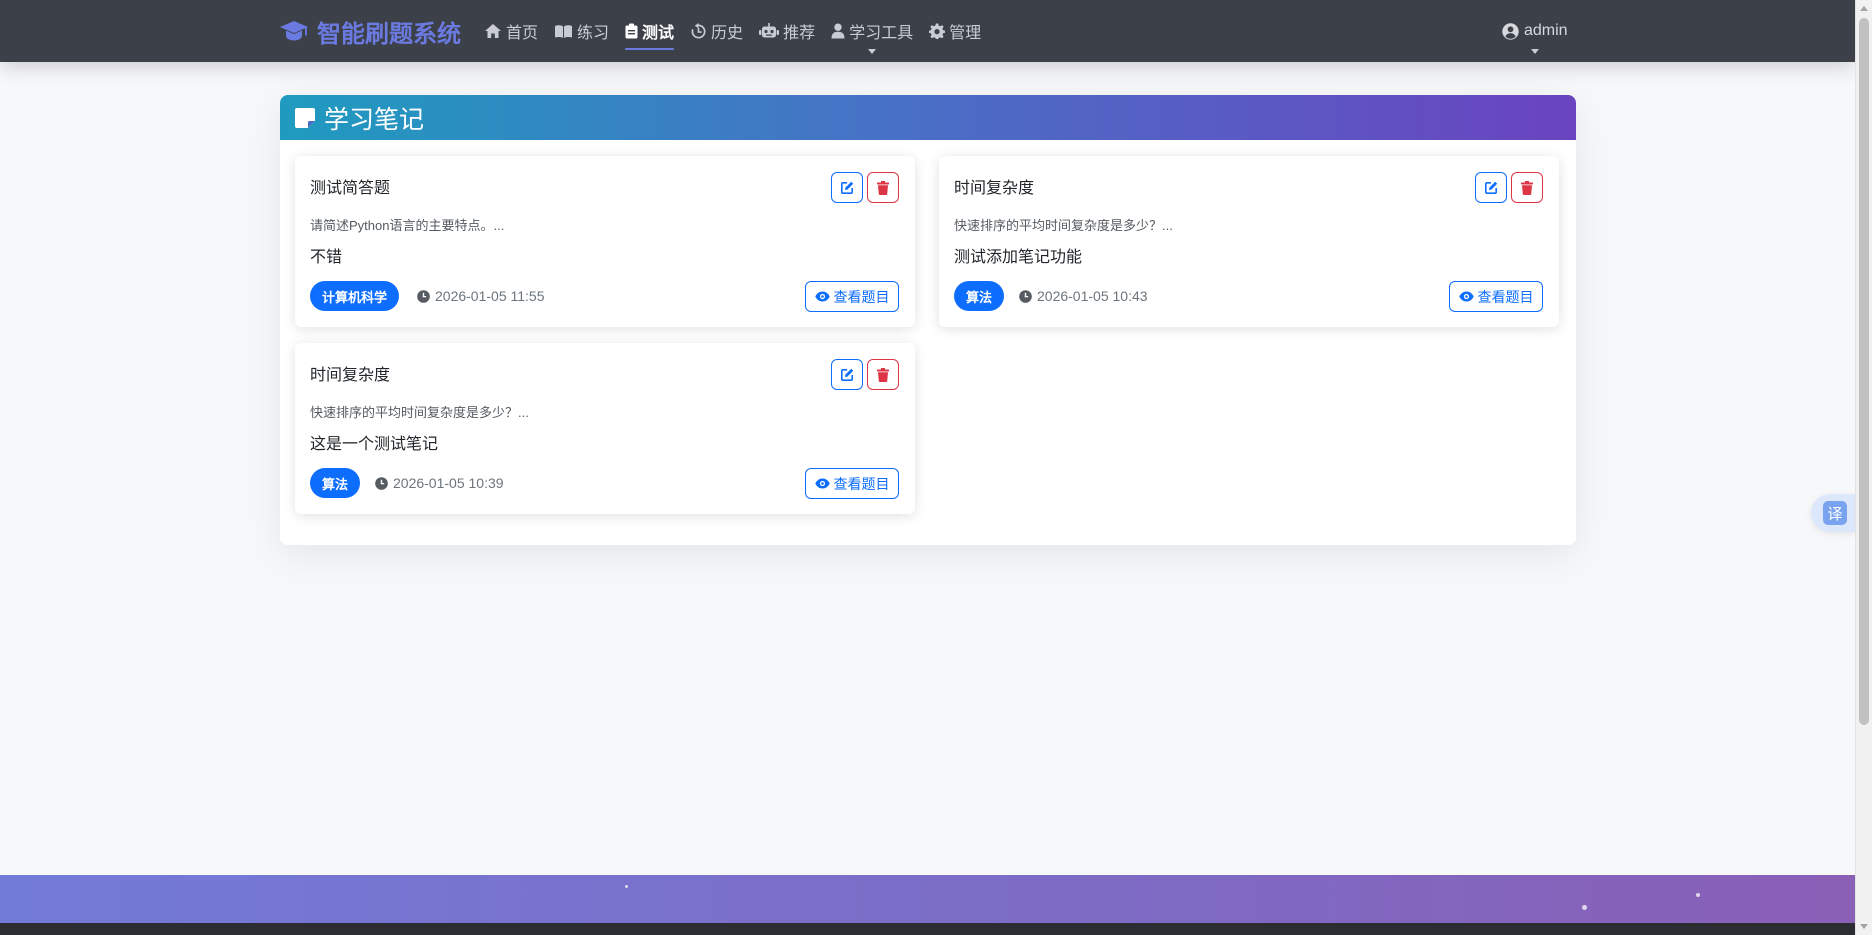 Image resolution: width=1872 pixels, height=935 pixels. What do you see at coordinates (928, 117) in the screenshot?
I see `panel-header: 学习笔记` at bounding box center [928, 117].